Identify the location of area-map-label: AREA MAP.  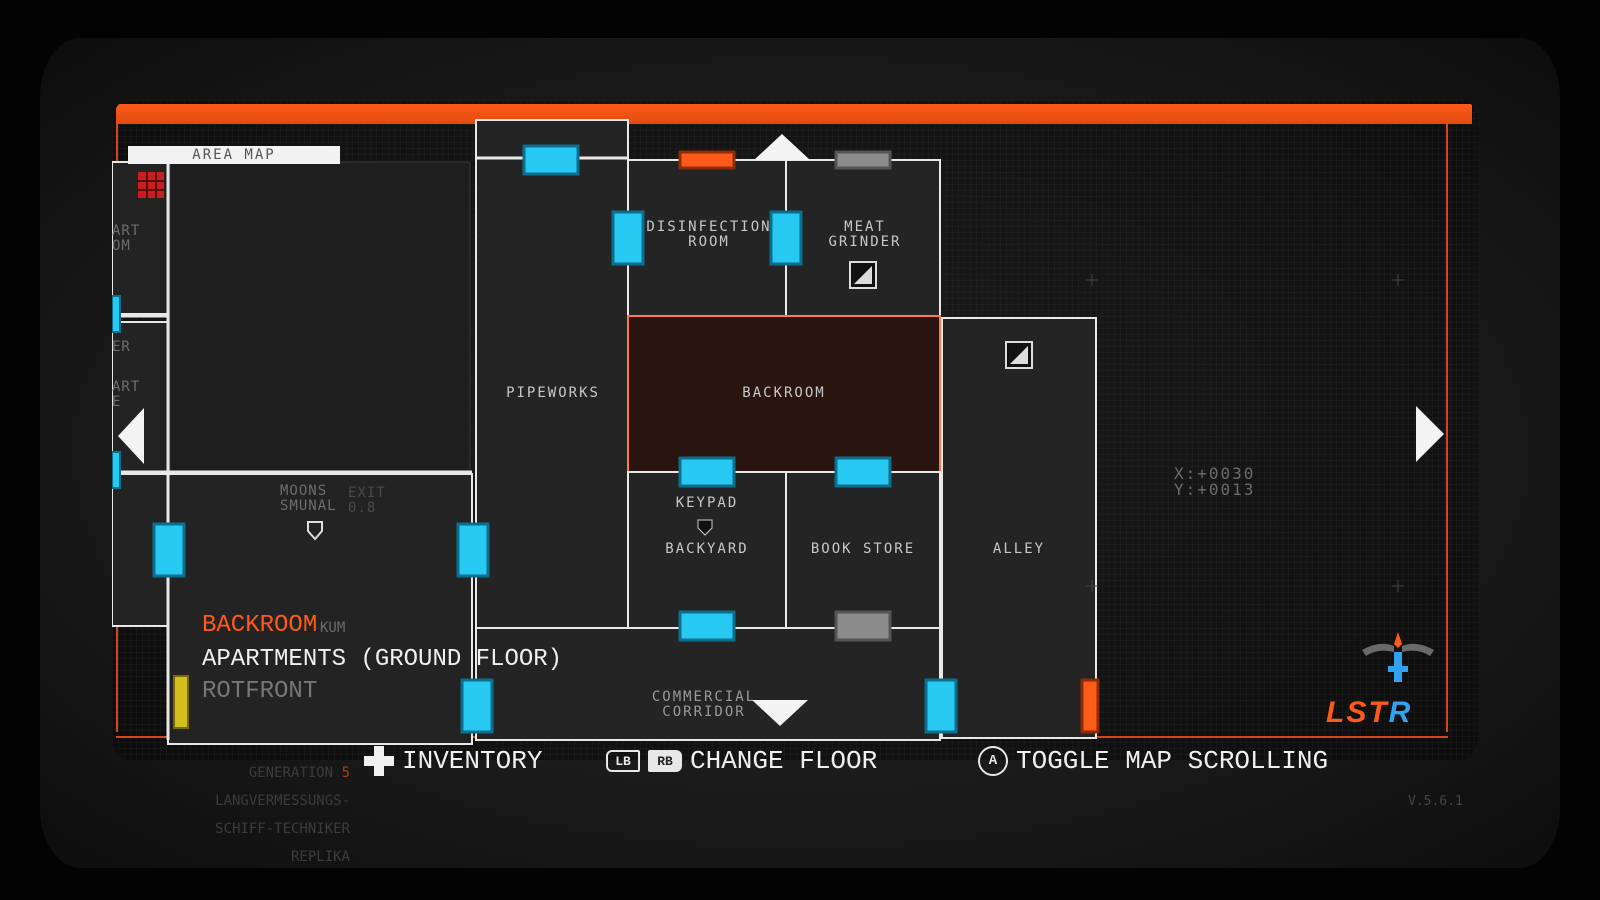
(234, 155).